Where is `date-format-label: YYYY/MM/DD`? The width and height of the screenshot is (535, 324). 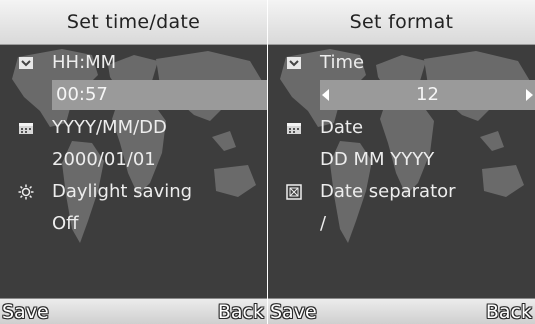 date-format-label: YYYY/MM/DD is located at coordinates (109, 127).